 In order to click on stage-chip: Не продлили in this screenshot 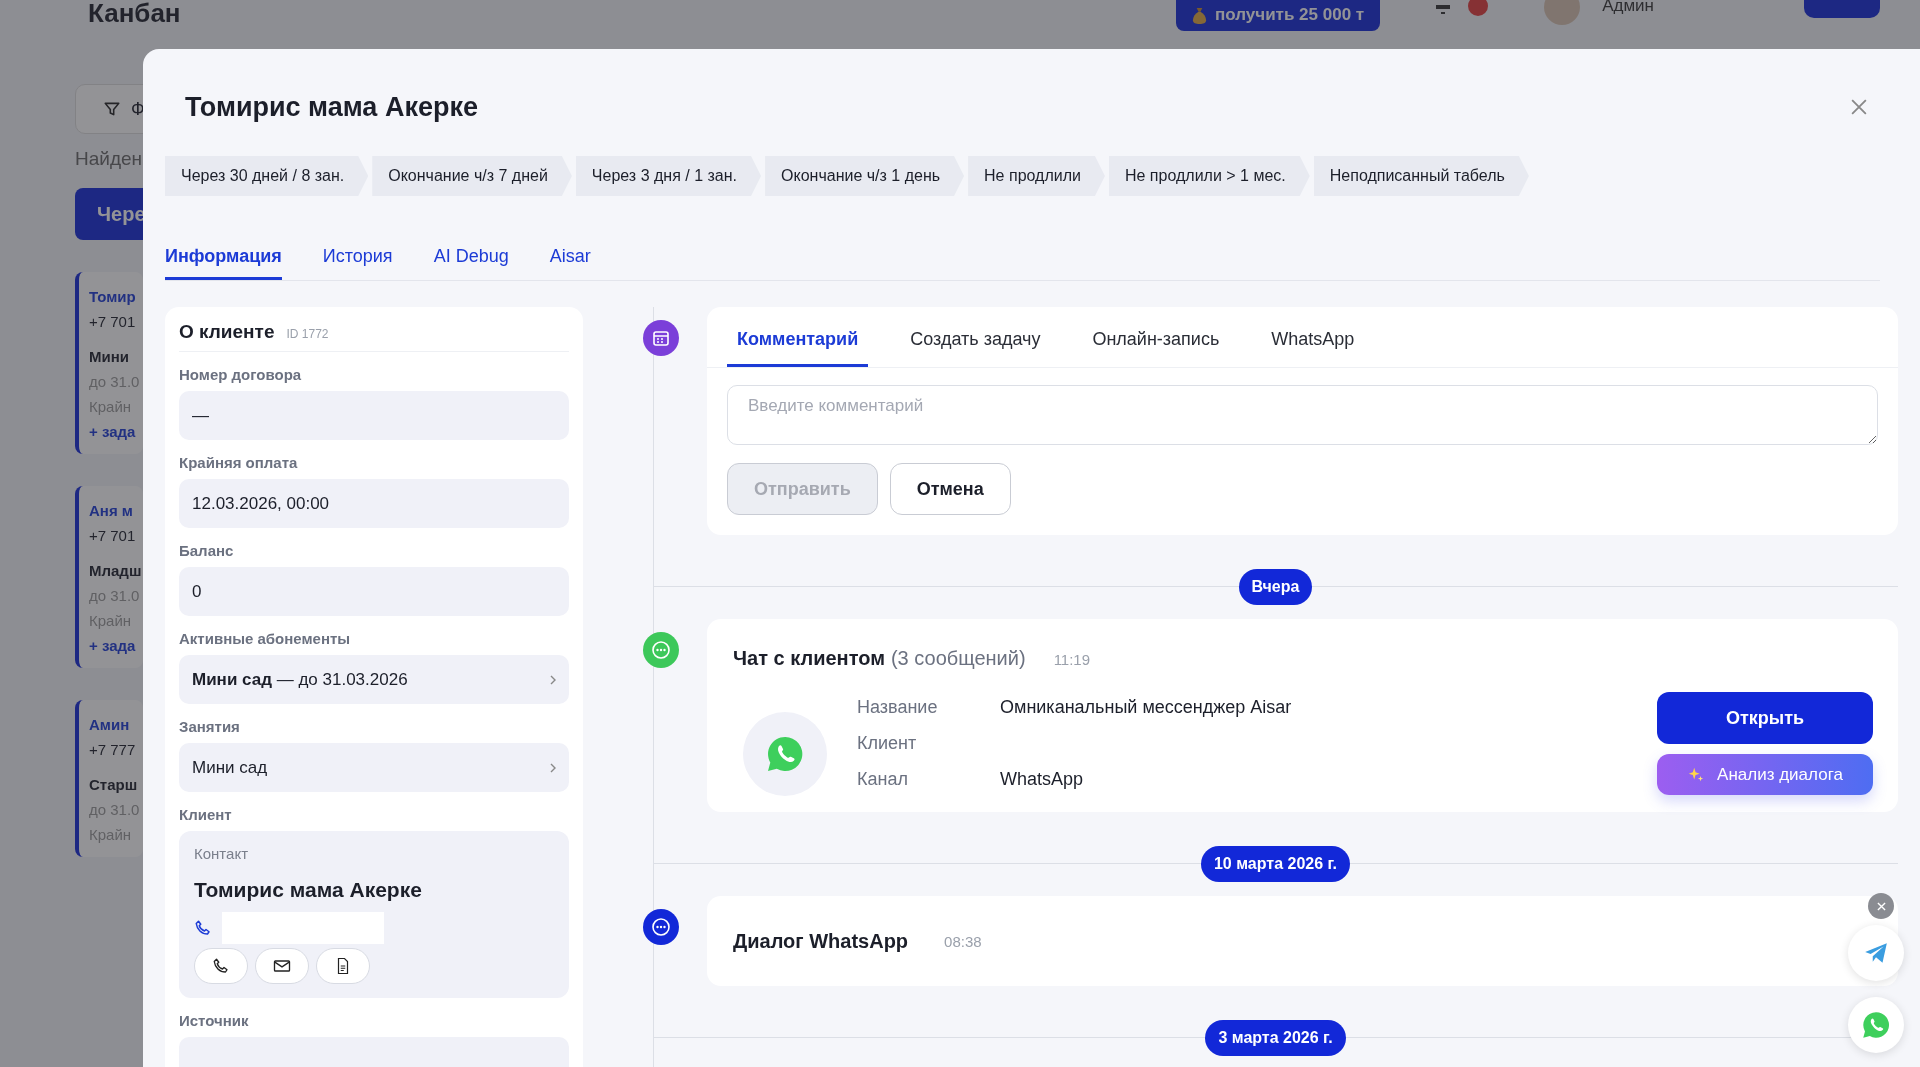, I will do `click(1036, 176)`.